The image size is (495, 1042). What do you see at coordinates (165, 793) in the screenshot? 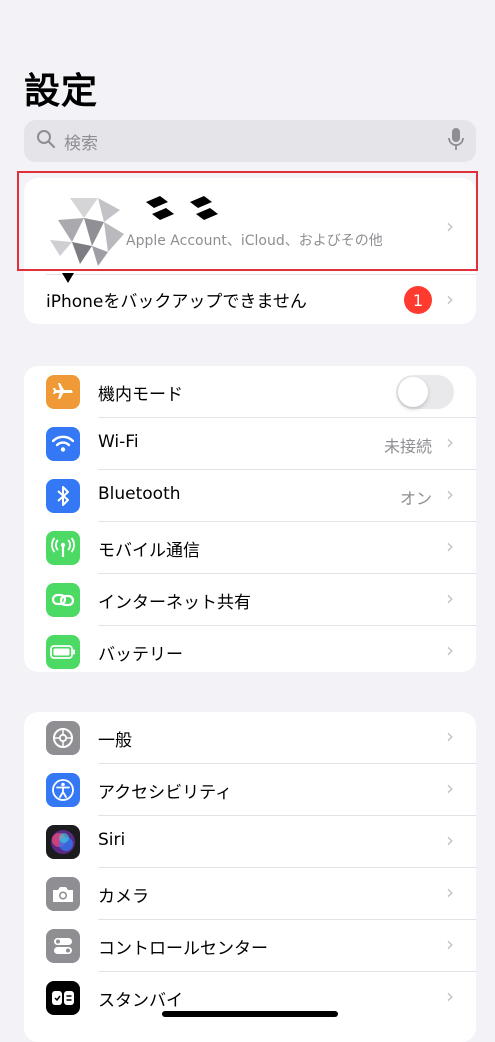
I see `row-label: アクセシビリティ` at bounding box center [165, 793].